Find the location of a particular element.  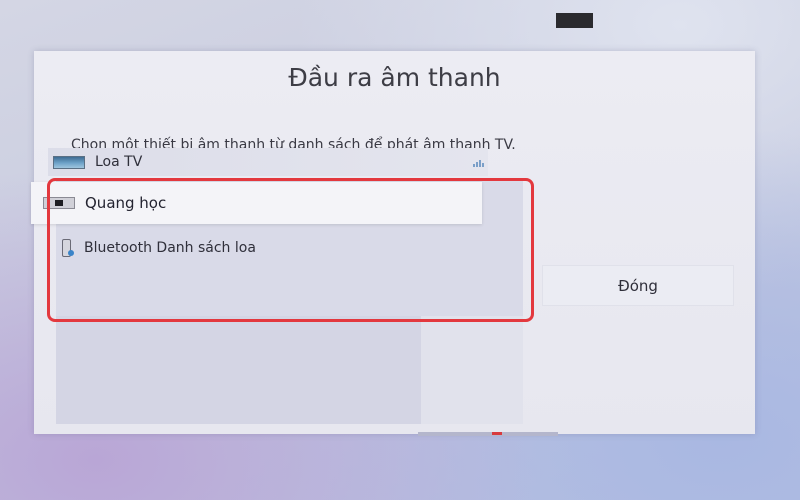

bluetooth-speaker-icon is located at coordinates (67, 248).